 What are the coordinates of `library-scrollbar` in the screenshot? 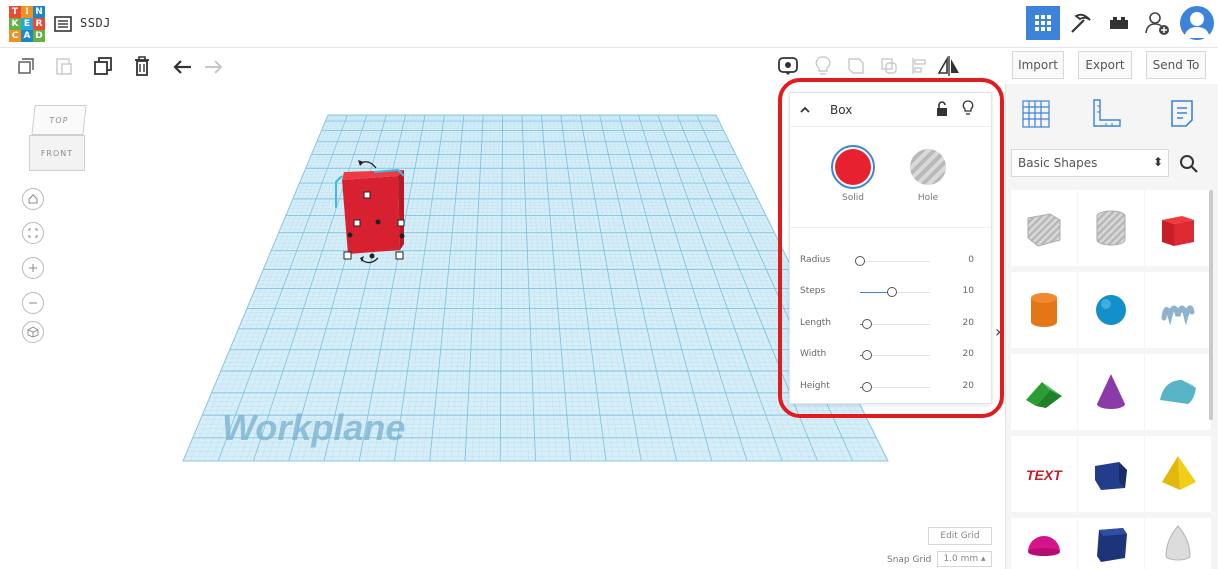 It's located at (1211, 305).